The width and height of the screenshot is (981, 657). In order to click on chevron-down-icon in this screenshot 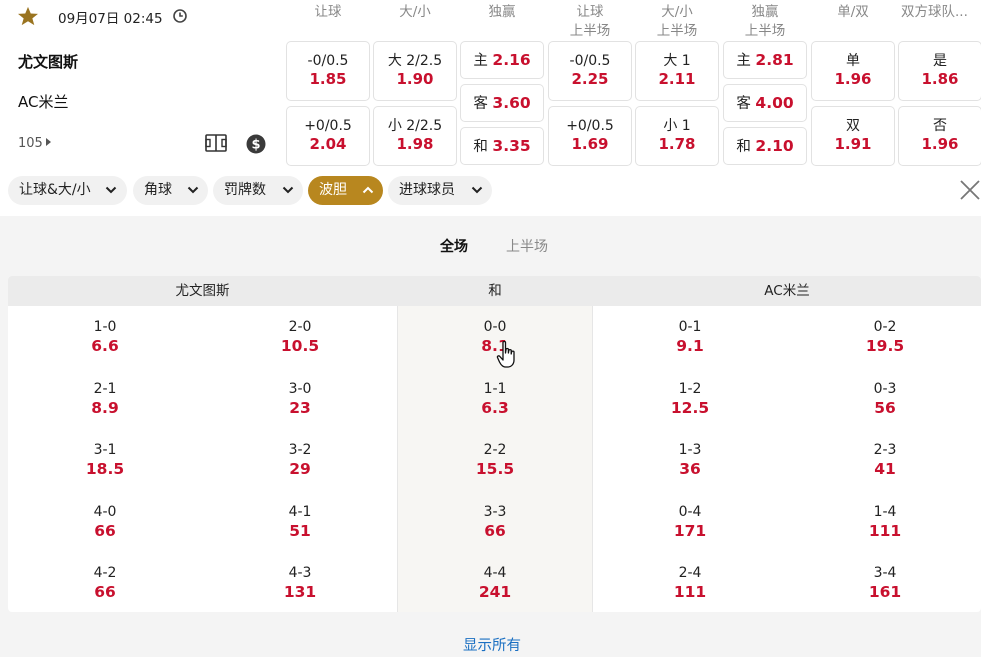, I will do `click(193, 190)`.